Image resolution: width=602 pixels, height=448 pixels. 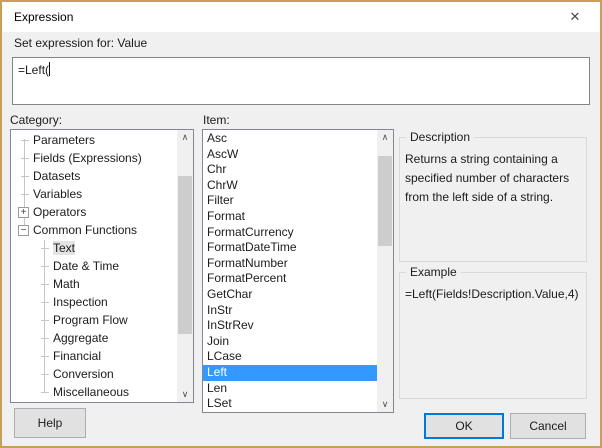 I want to click on tree-item-label: Variables, so click(x=58, y=194).